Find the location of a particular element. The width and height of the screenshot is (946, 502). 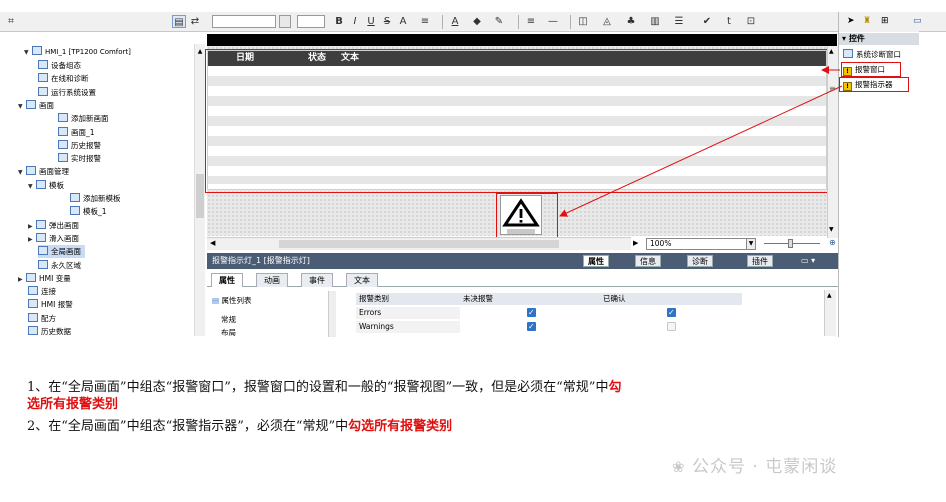

tree-pin-icon: ⌗ is located at coordinates (11, 21).